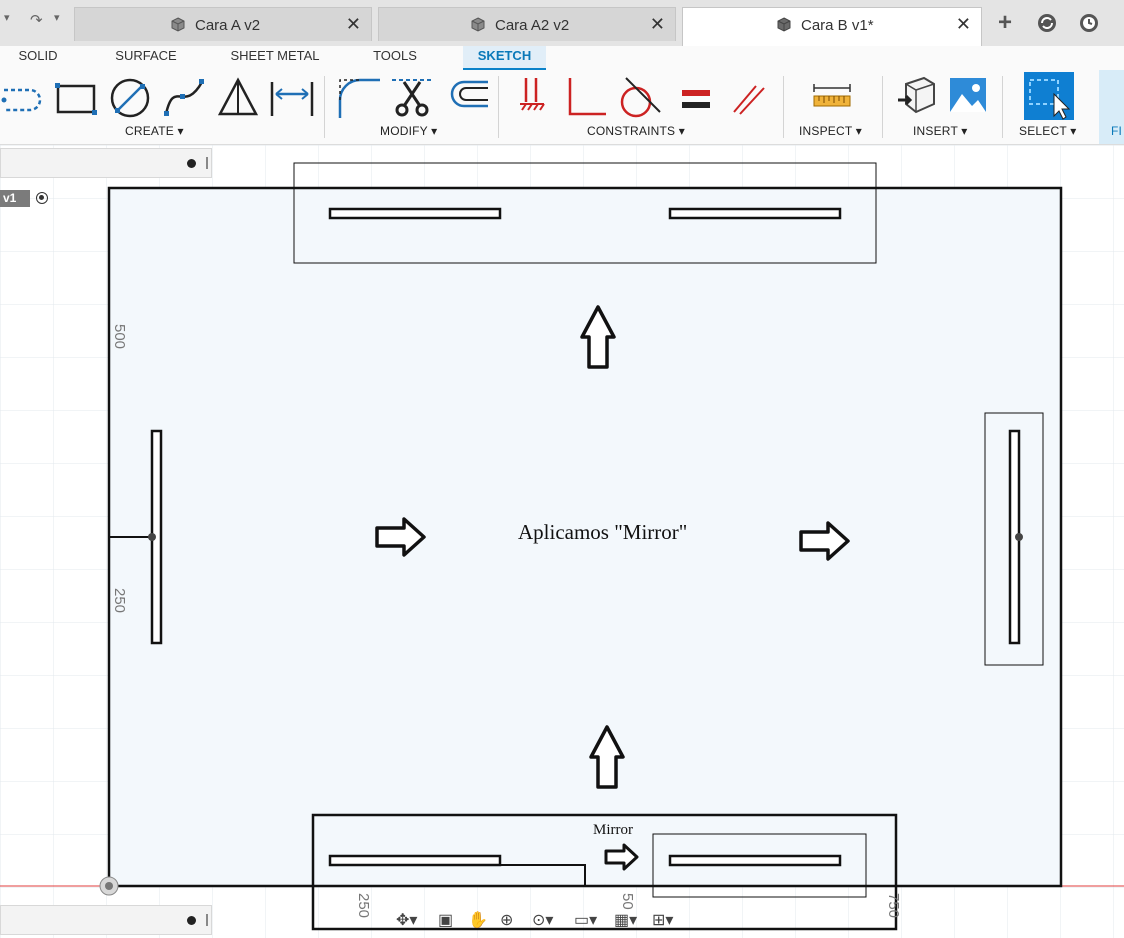 Image resolution: width=1124 pixels, height=938 pixels. Describe the element at coordinates (109, 886) in the screenshot. I see `origin-center` at that location.